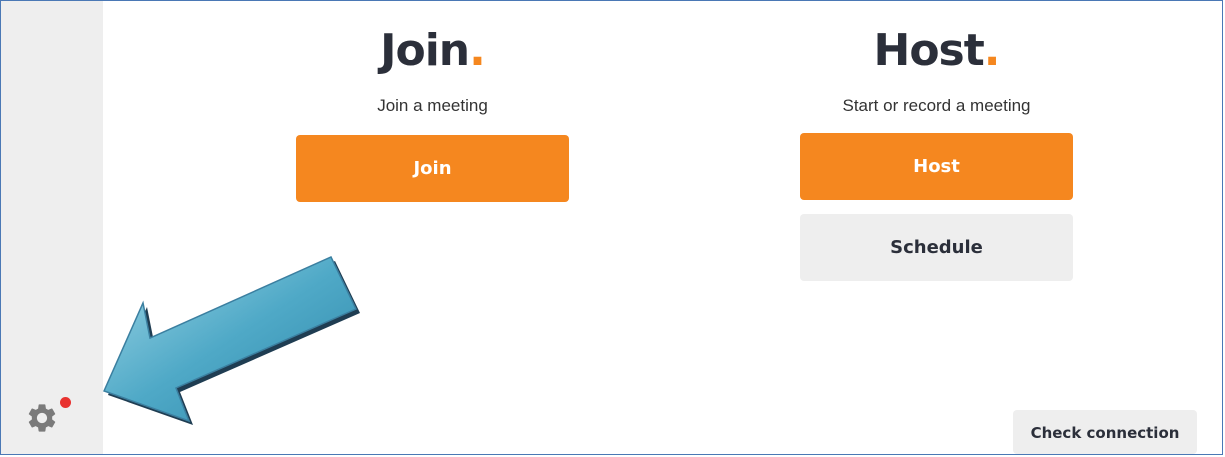  I want to click on check-connection-button: Check connection, so click(1105, 432).